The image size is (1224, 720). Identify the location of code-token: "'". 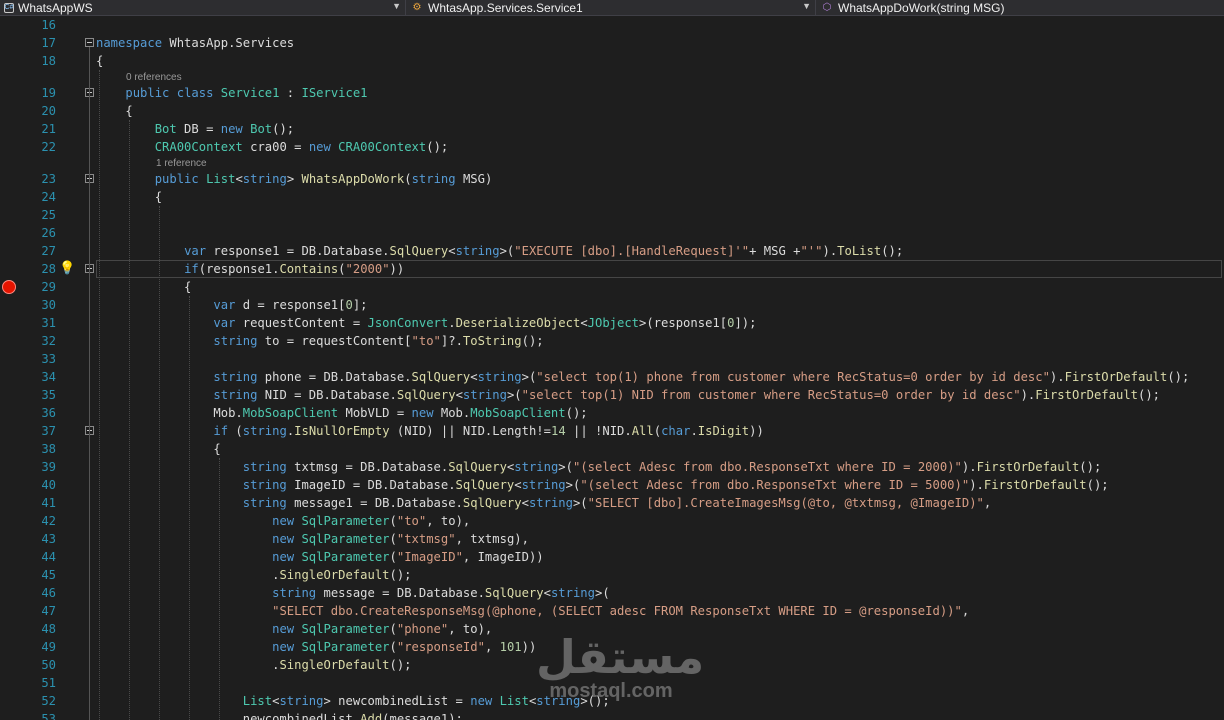
(811, 251).